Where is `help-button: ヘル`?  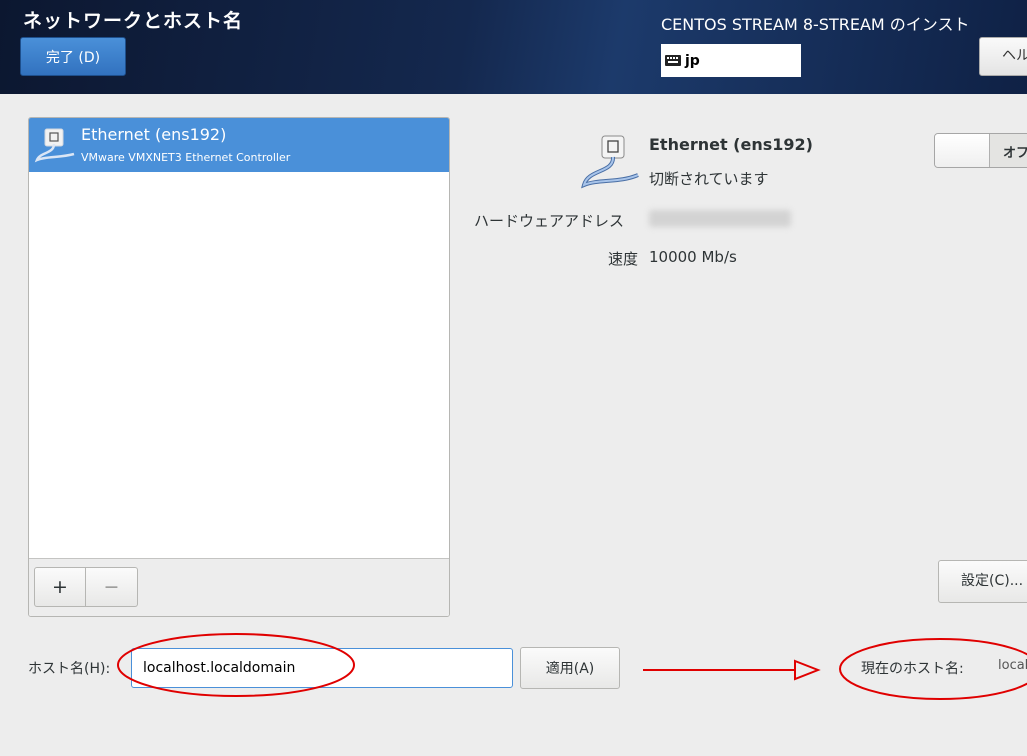 help-button: ヘル is located at coordinates (1003, 56).